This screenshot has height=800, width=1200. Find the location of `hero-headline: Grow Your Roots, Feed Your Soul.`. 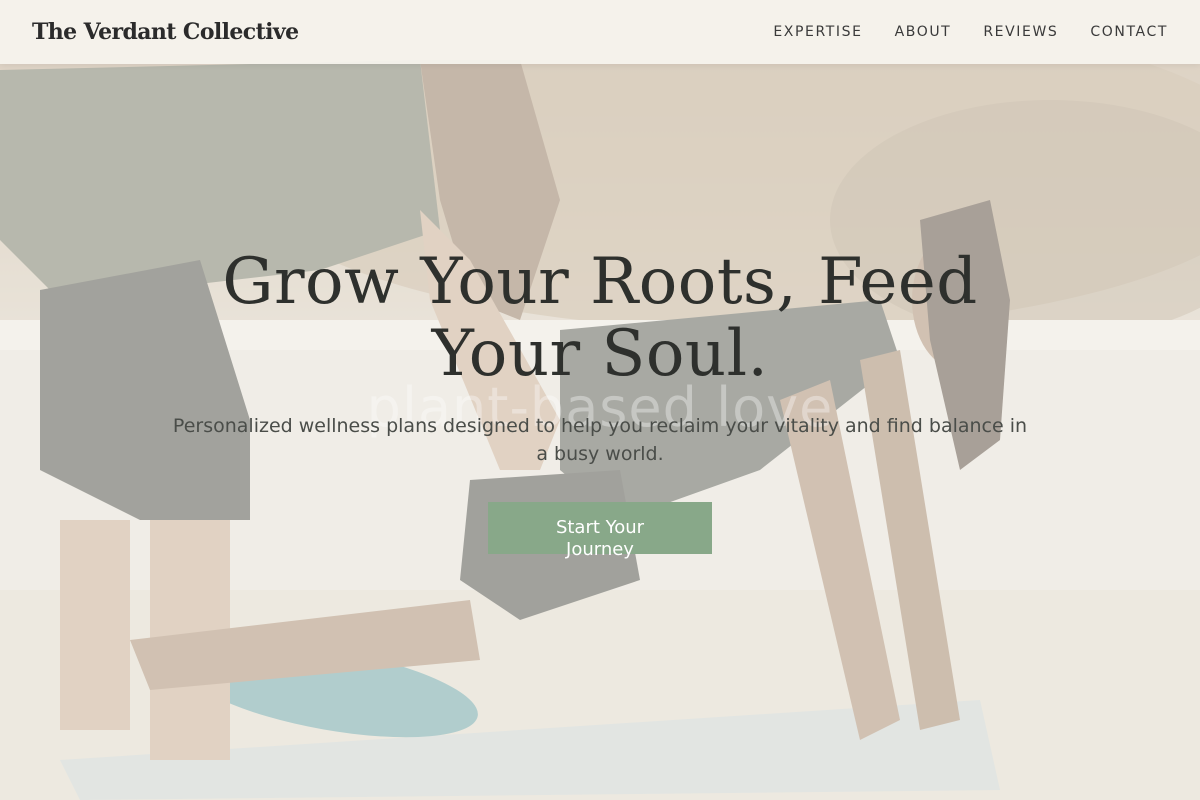

hero-headline: Grow Your Roots, Feed Your Soul. is located at coordinates (600, 318).